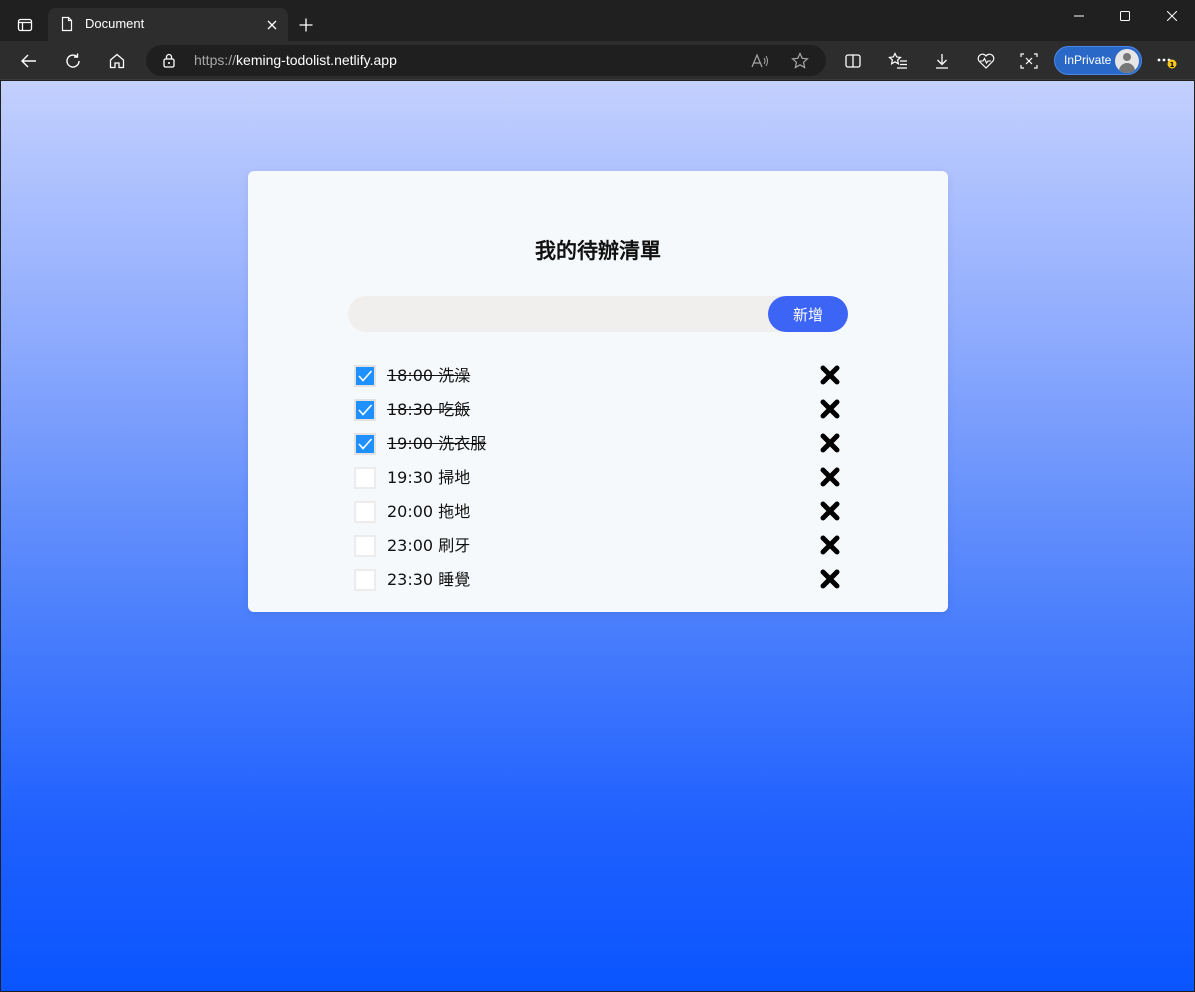  I want to click on download-icon, so click(942, 61).